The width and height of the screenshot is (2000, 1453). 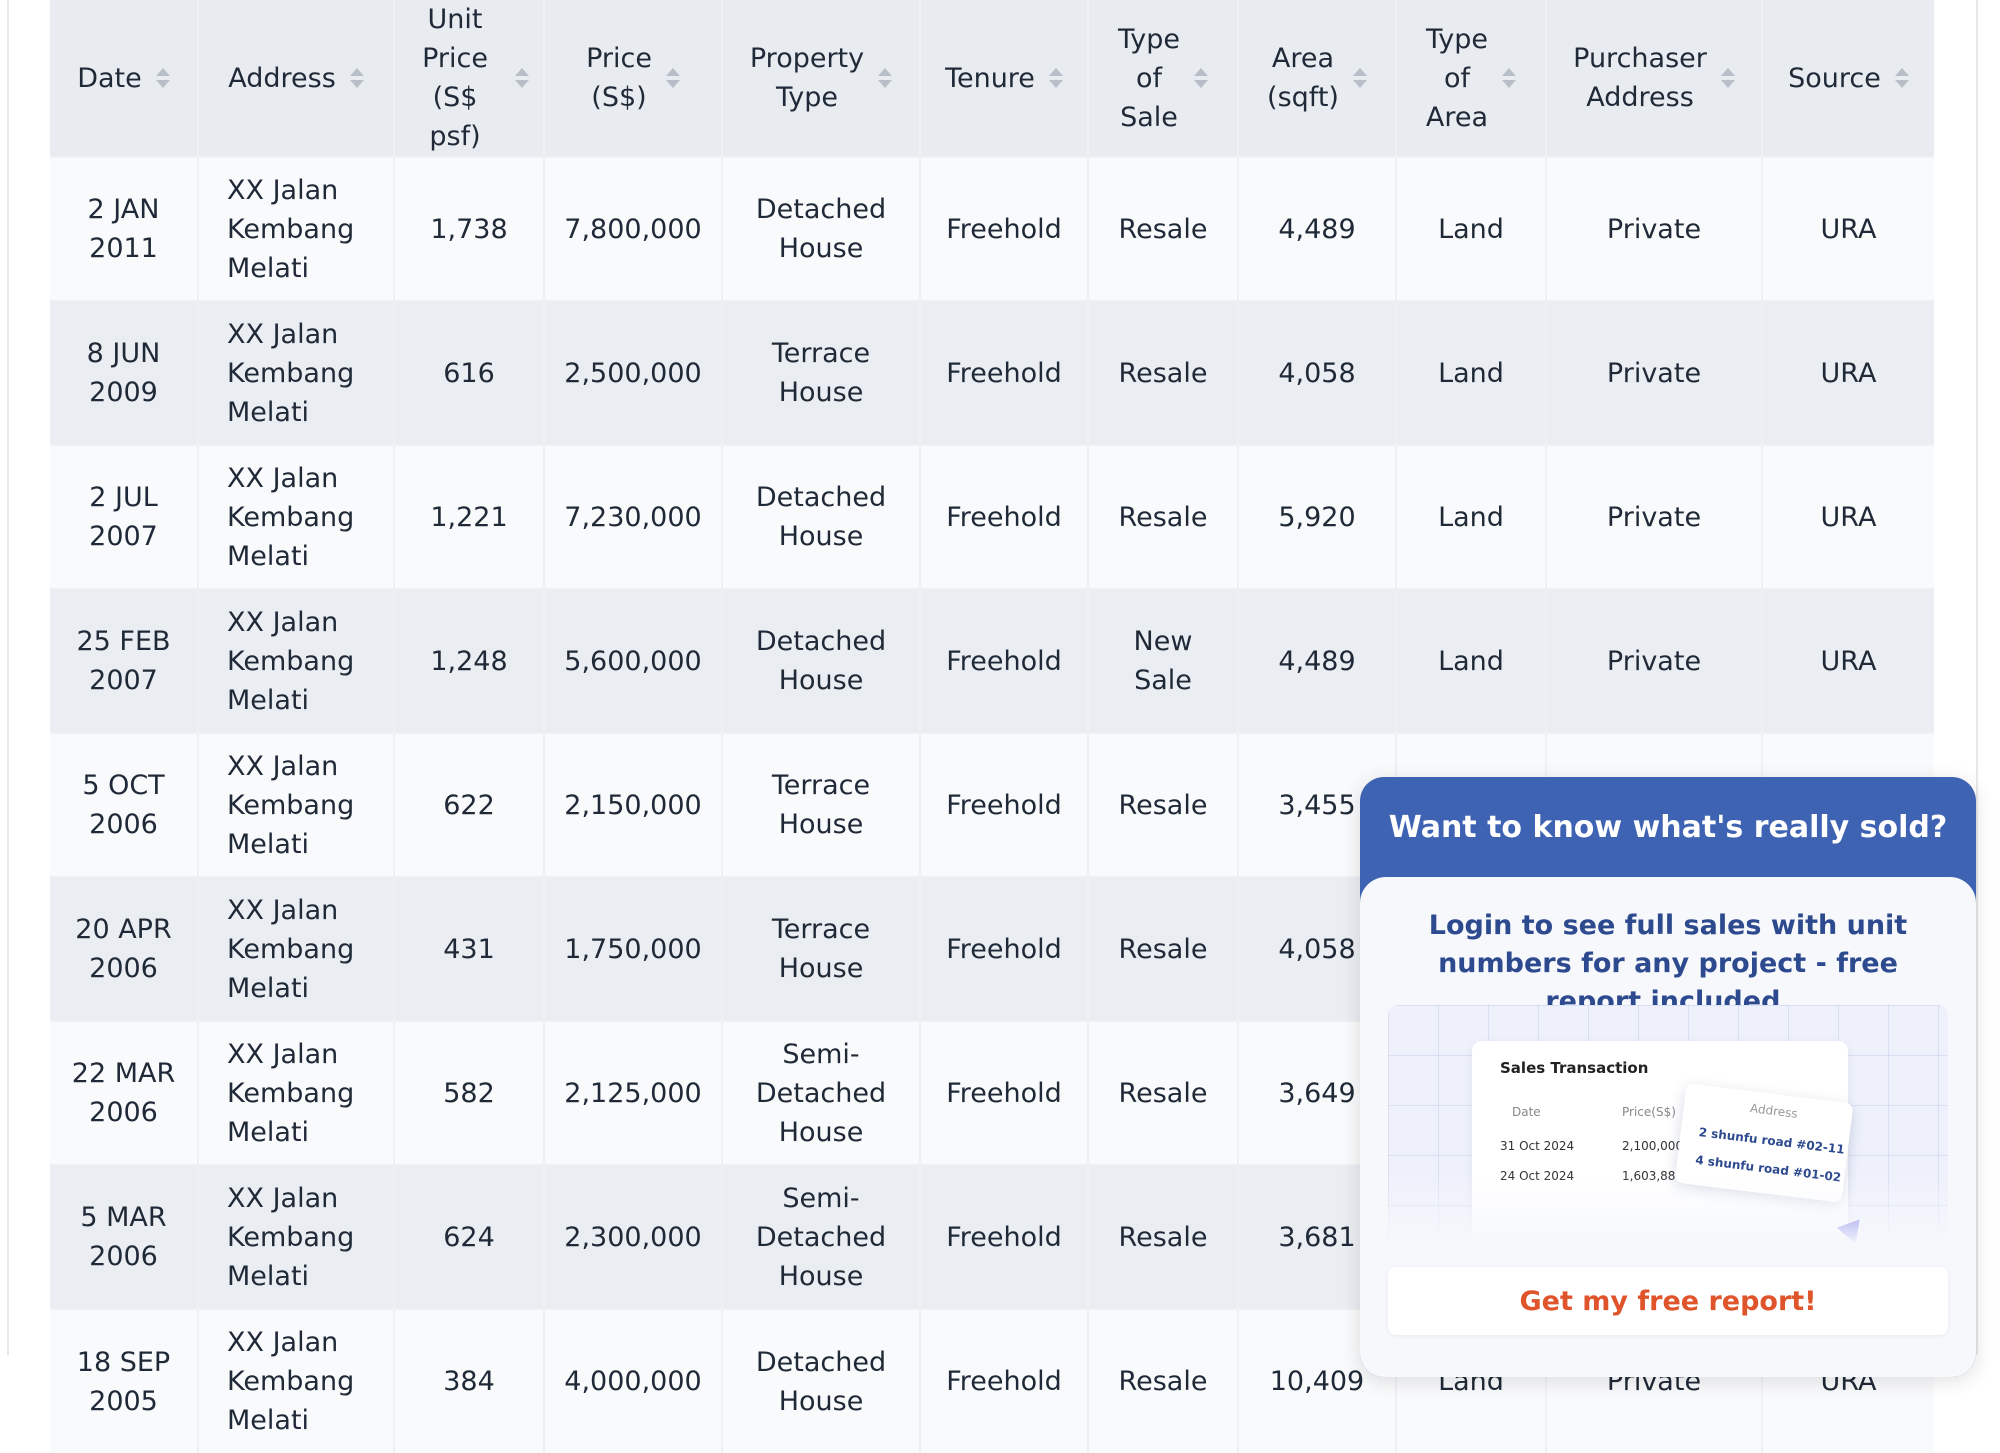 What do you see at coordinates (124, 1093) in the screenshot?
I see `date-cell: 22 MAR 2006` at bounding box center [124, 1093].